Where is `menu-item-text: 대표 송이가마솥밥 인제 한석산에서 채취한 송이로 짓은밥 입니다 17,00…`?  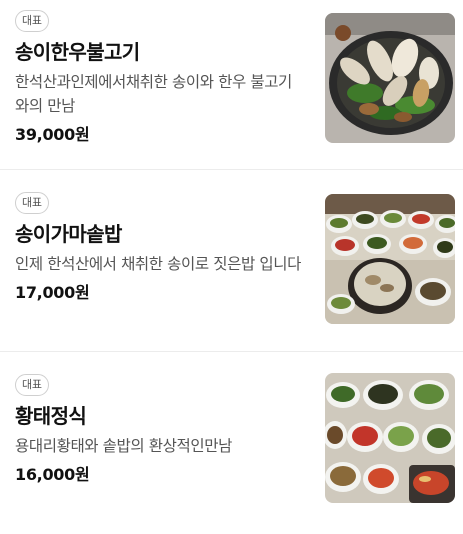 menu-item-text: 대표 송이가마솥밥 인제 한석산에서 채취한 송이로 짓은밥 입니다 17,00… is located at coordinates (162, 247).